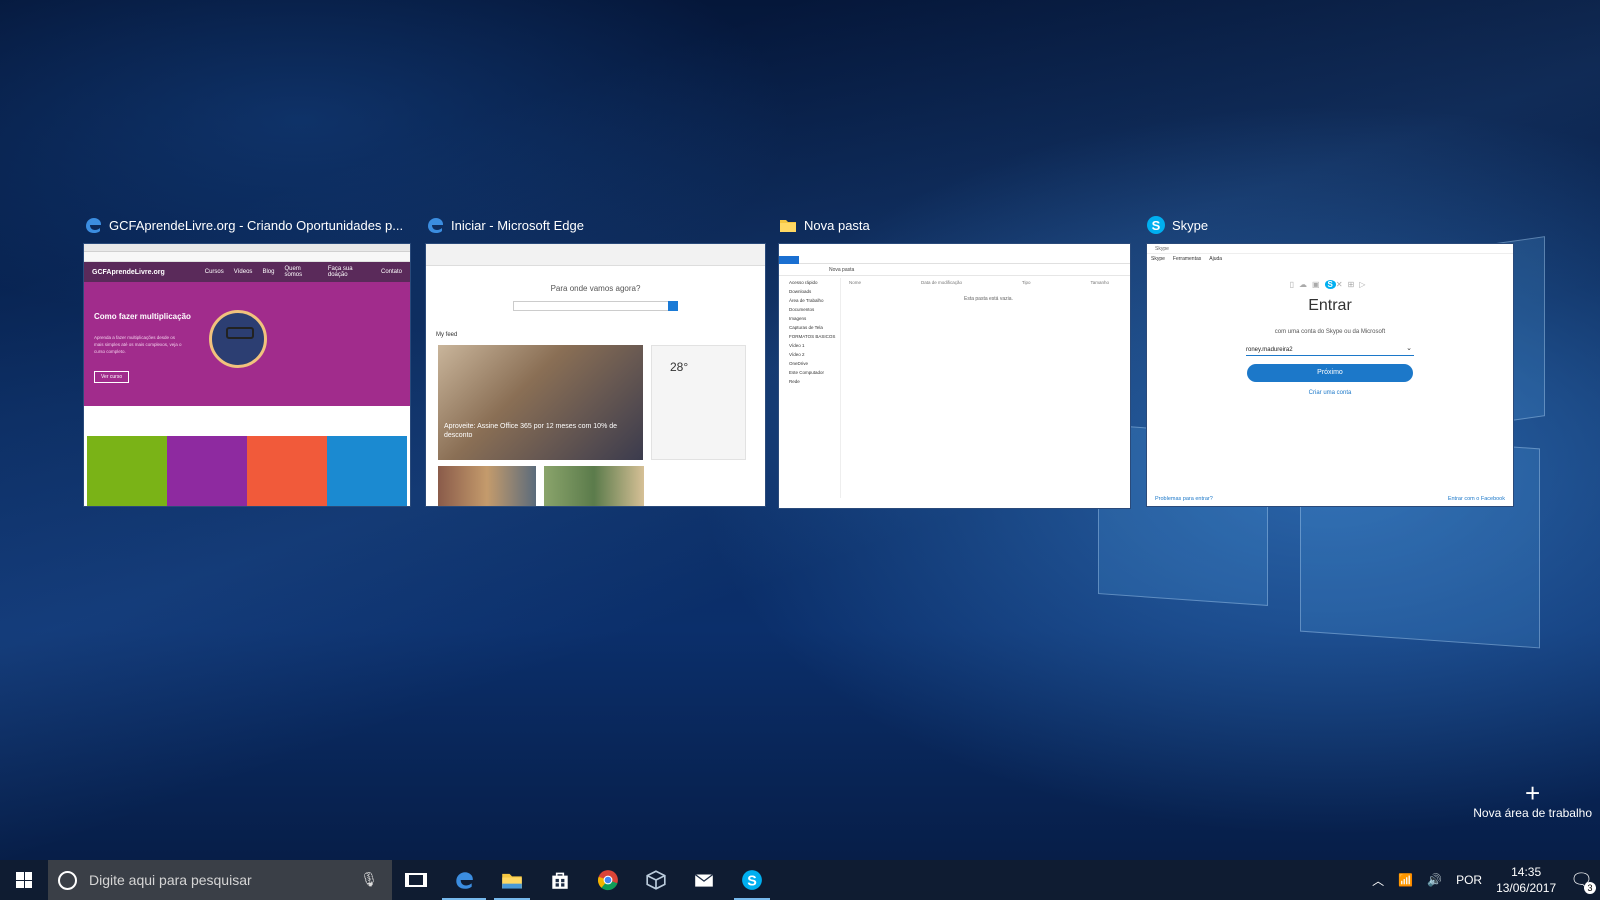 The image size is (1600, 900). I want to click on folder-icon, so click(788, 225).